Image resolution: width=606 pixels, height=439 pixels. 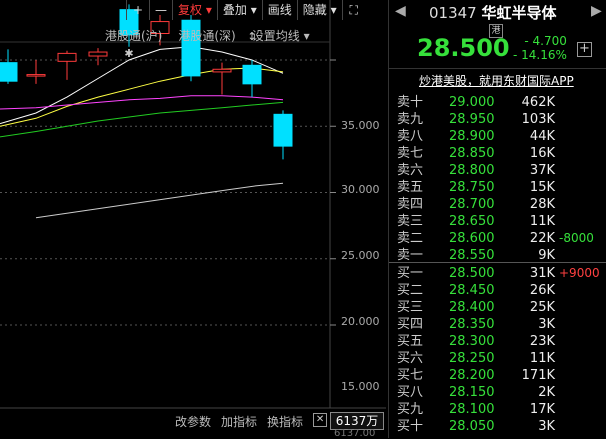 I want to click on bid-row: 买七 28.200 171K, so click(x=497, y=375).